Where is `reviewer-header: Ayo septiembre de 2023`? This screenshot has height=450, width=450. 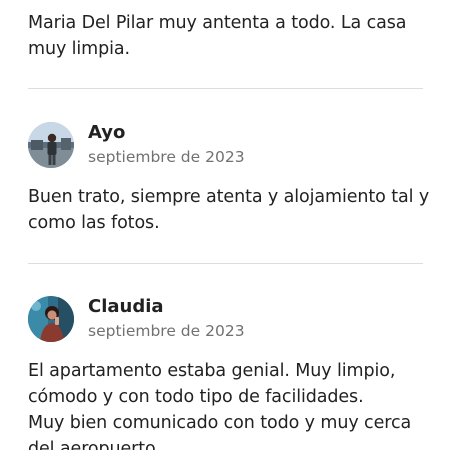 reviewer-header: Ayo septiembre de 2023 is located at coordinates (233, 146).